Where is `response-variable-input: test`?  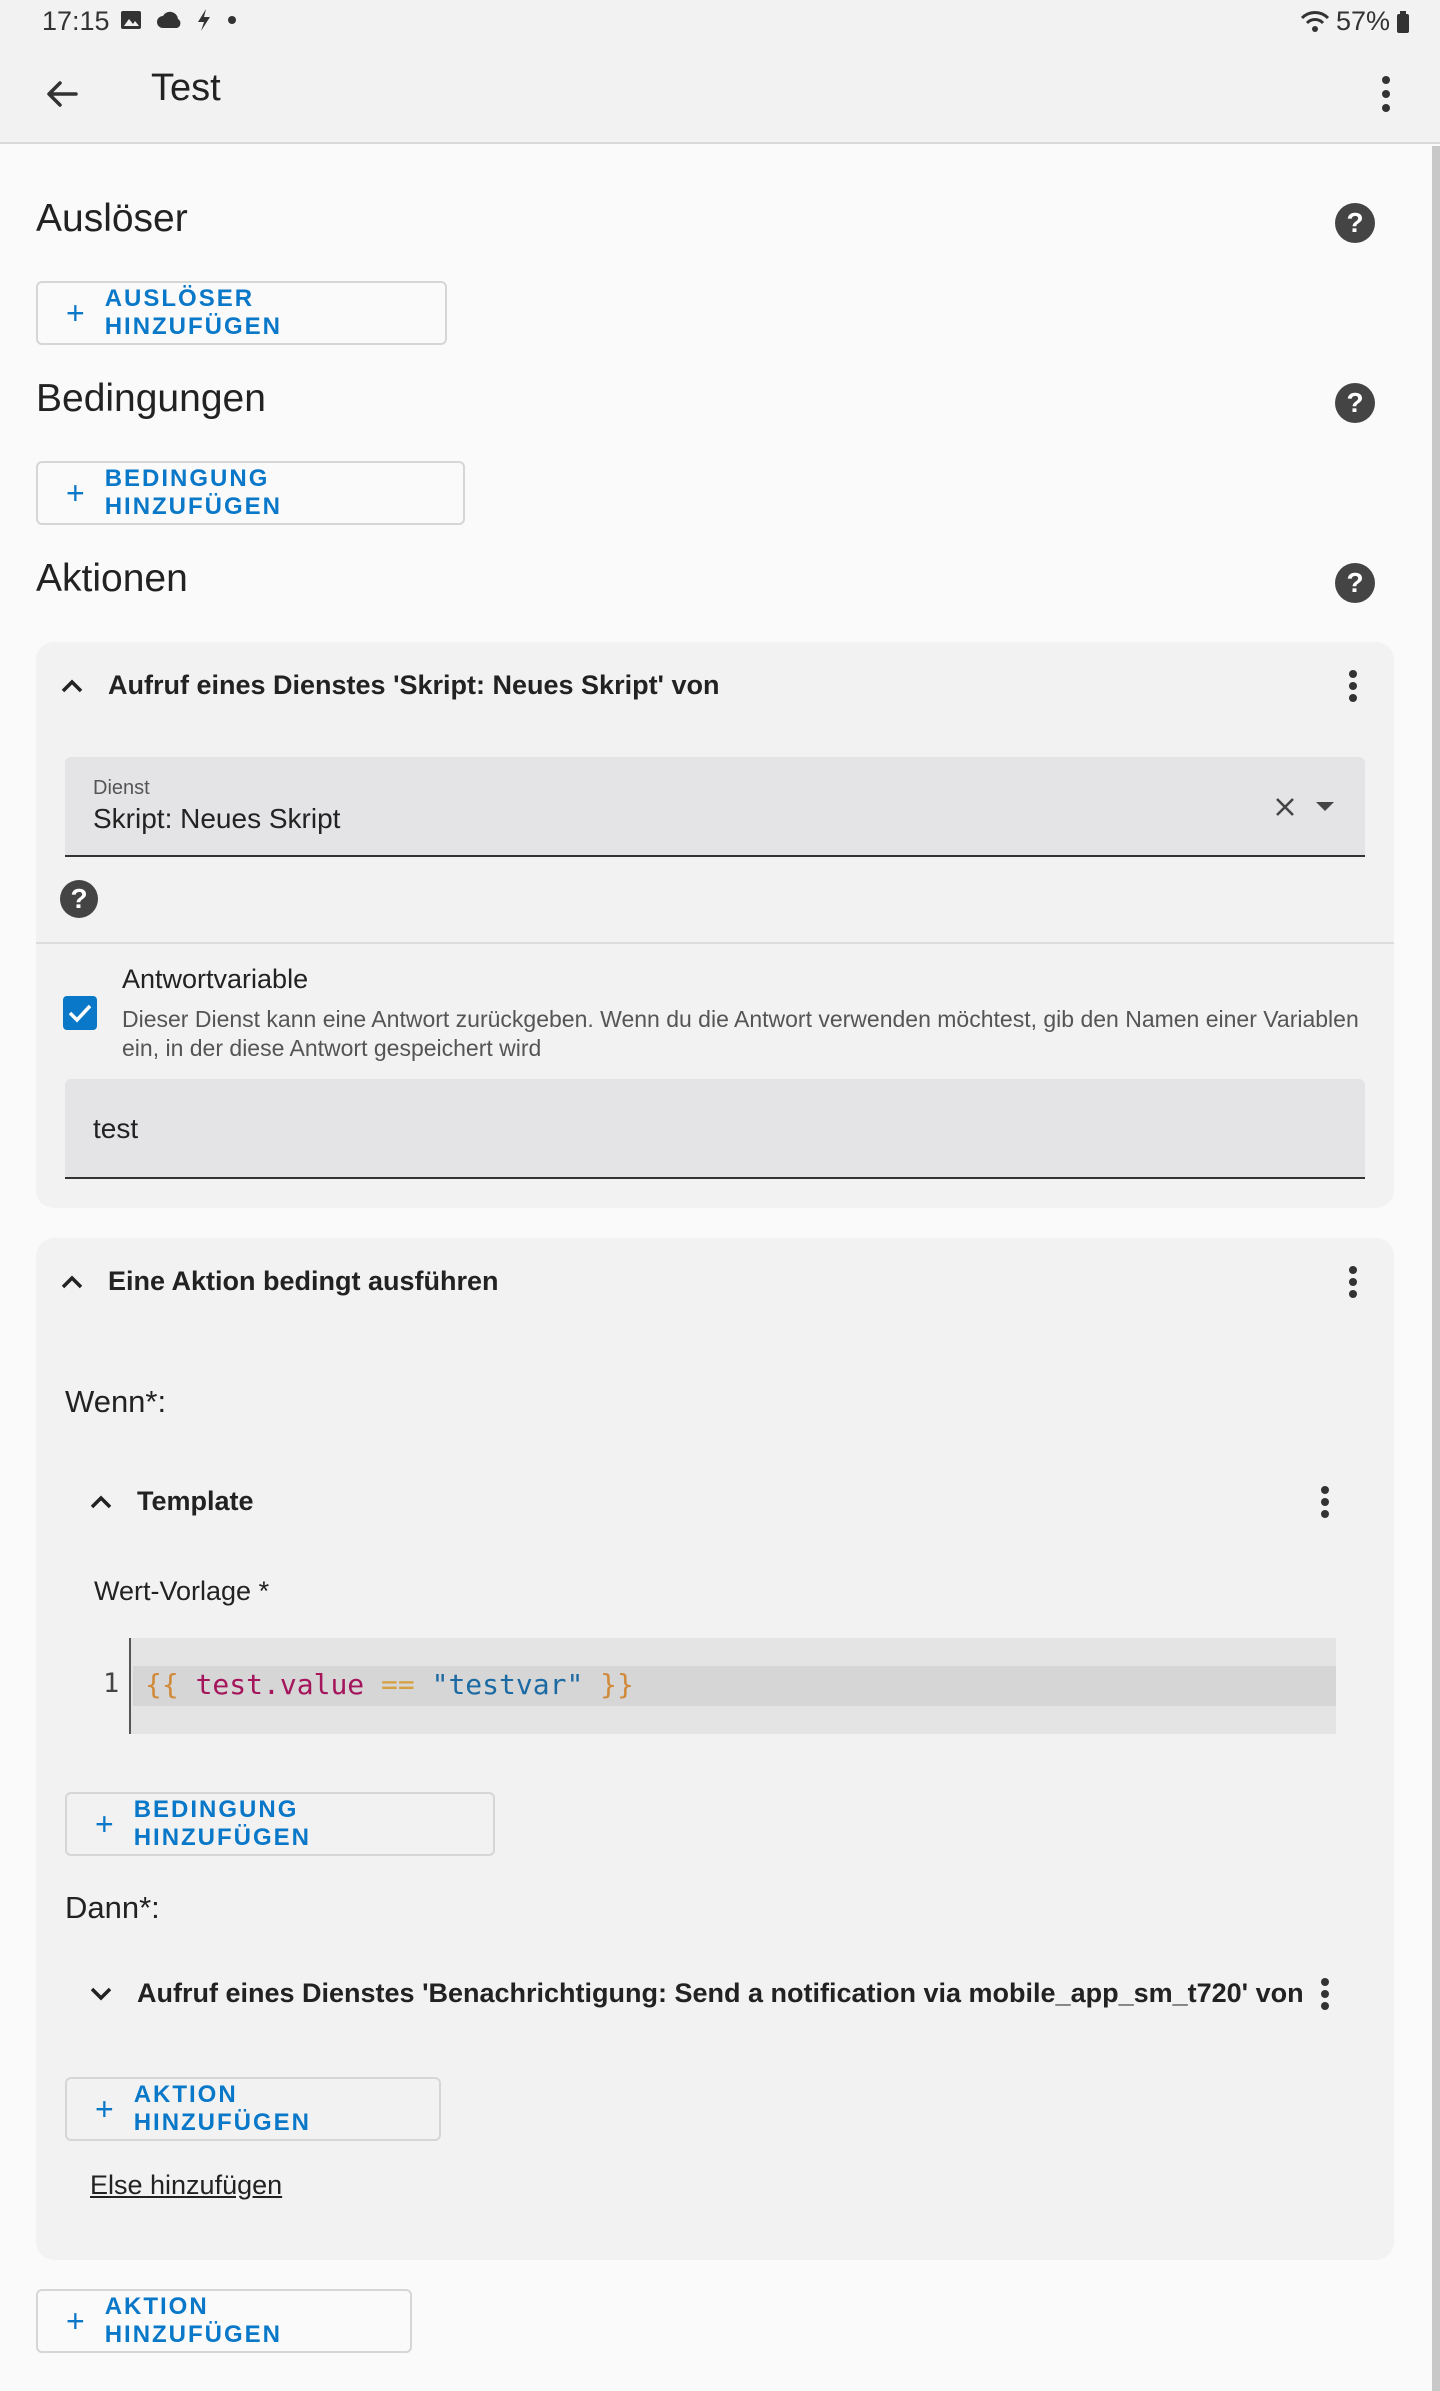 response-variable-input: test is located at coordinates (715, 1129).